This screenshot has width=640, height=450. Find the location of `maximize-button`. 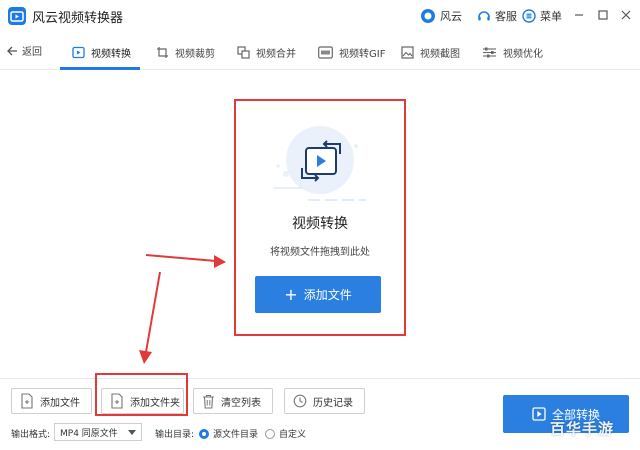

maximize-button is located at coordinates (603, 15).